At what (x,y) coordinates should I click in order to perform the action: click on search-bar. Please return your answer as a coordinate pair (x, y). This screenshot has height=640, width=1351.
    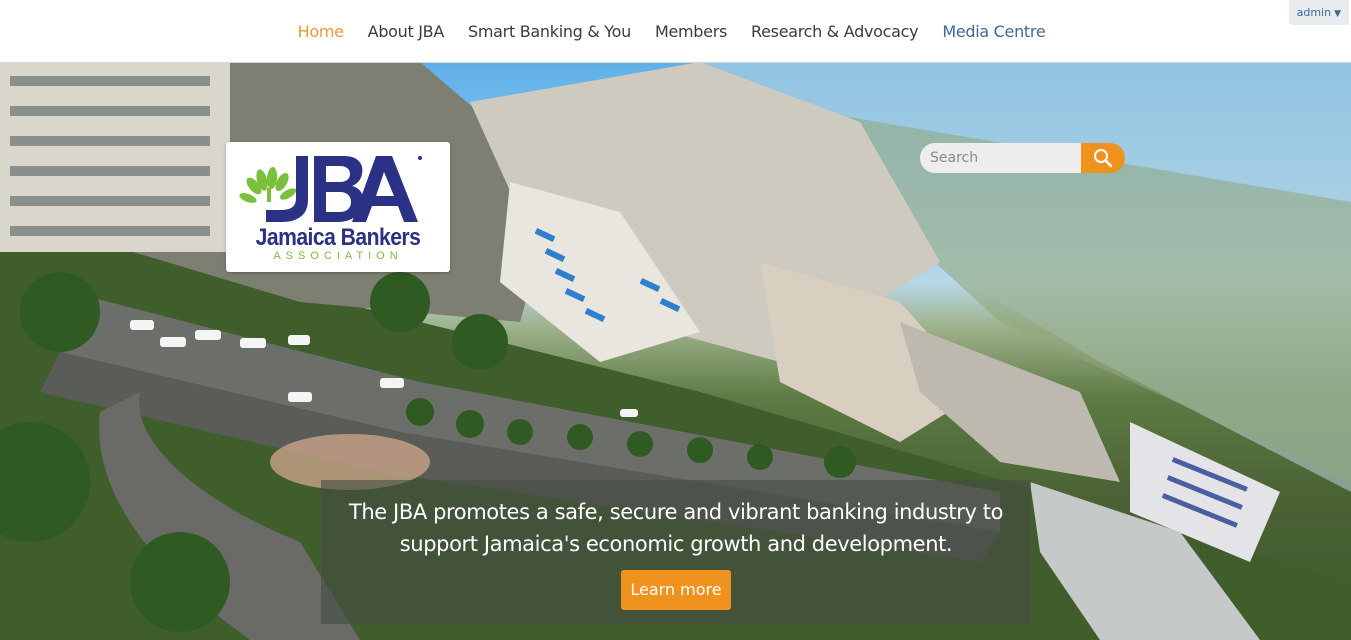
    Looking at the image, I should click on (1022, 158).